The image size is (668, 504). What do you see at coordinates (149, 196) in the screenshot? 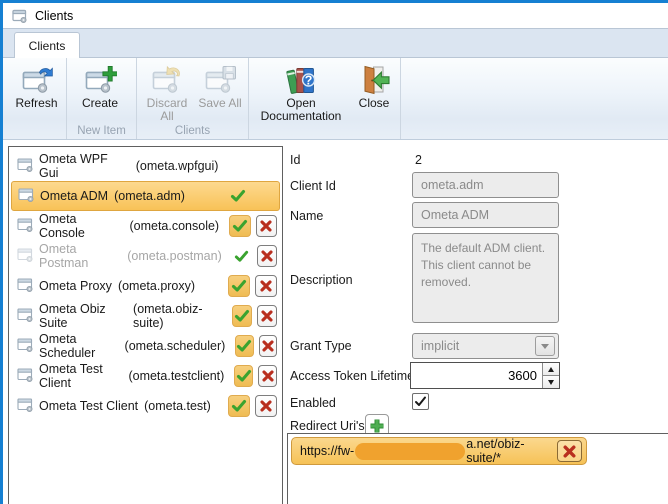
I see `client-id: (ometa.adm)` at bounding box center [149, 196].